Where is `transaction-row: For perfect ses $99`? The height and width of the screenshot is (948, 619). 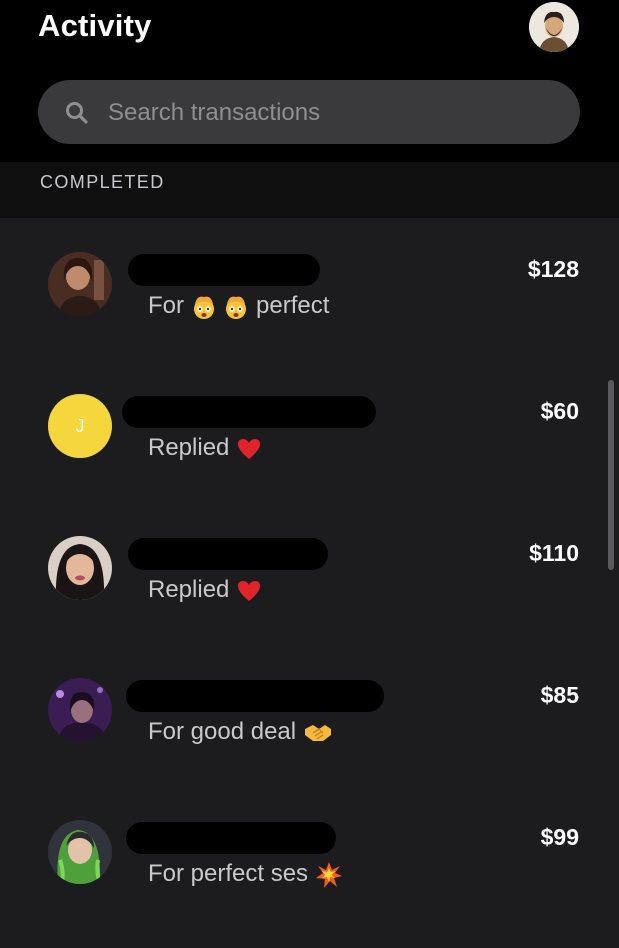 transaction-row: For perfect ses $99 is located at coordinates (309, 883).